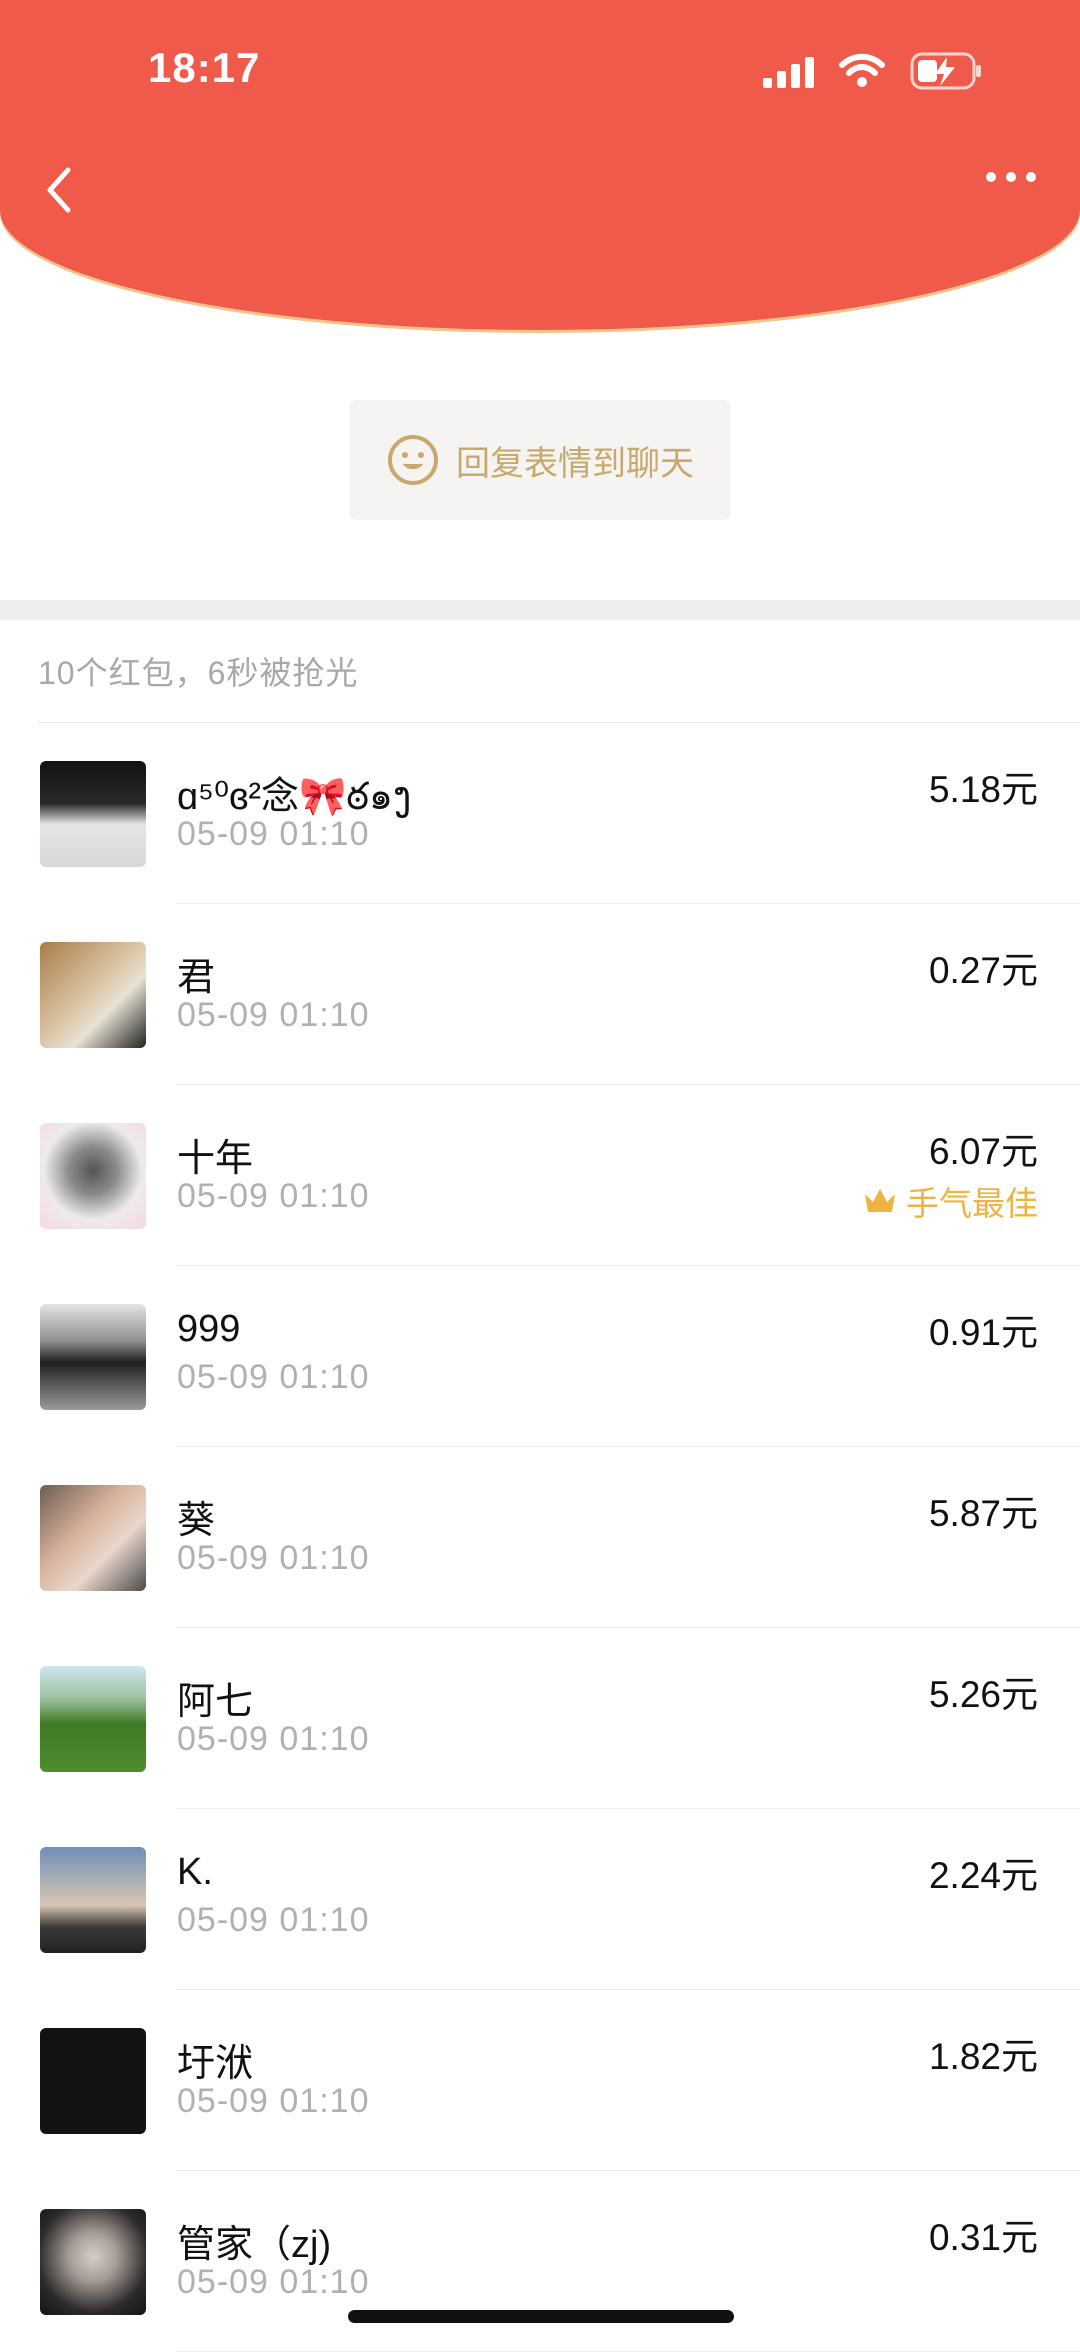  Describe the element at coordinates (540, 165) in the screenshot. I see `red-packet-header: 18:17` at that location.